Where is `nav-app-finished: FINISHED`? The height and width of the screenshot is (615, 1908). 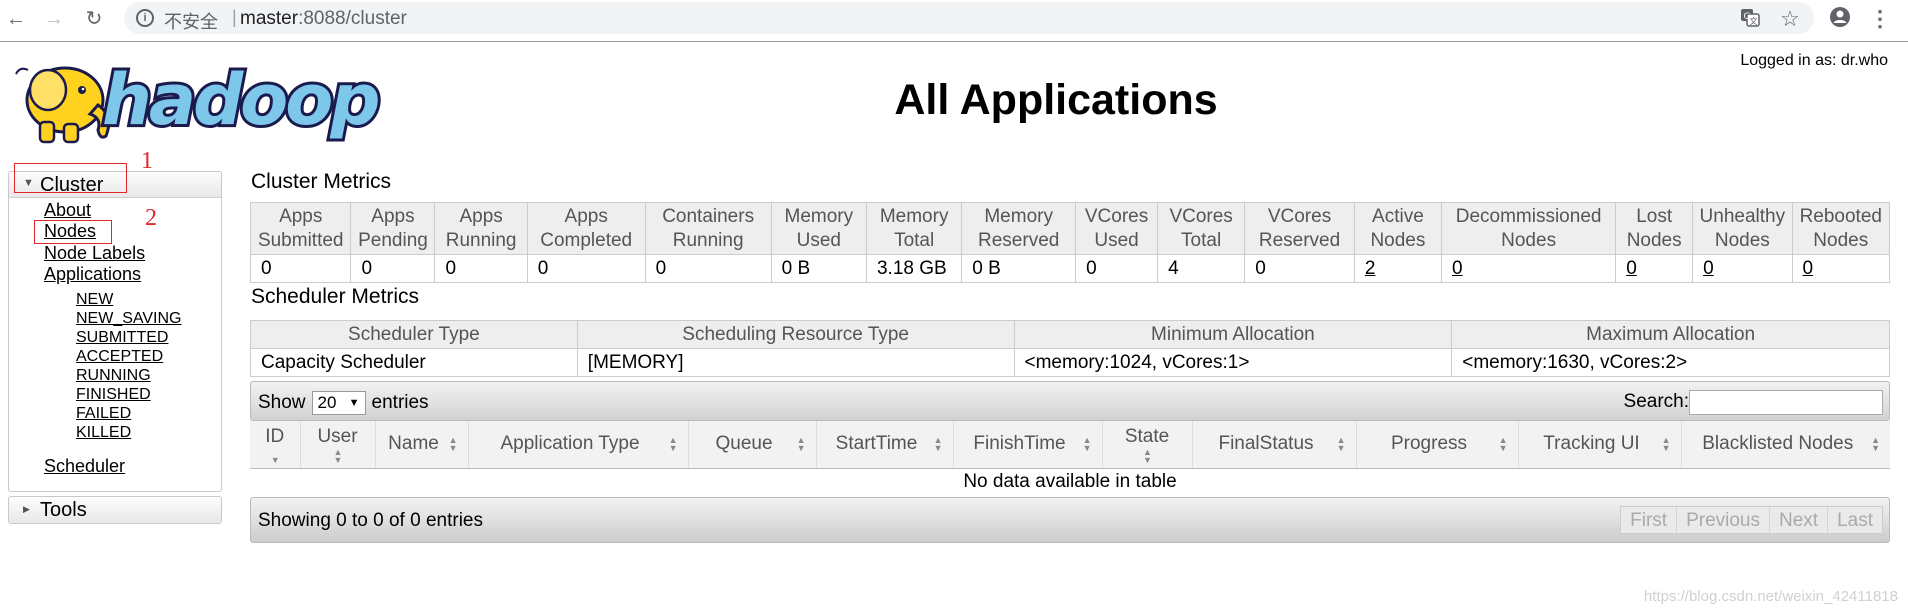 nav-app-finished: FINISHED is located at coordinates (113, 395).